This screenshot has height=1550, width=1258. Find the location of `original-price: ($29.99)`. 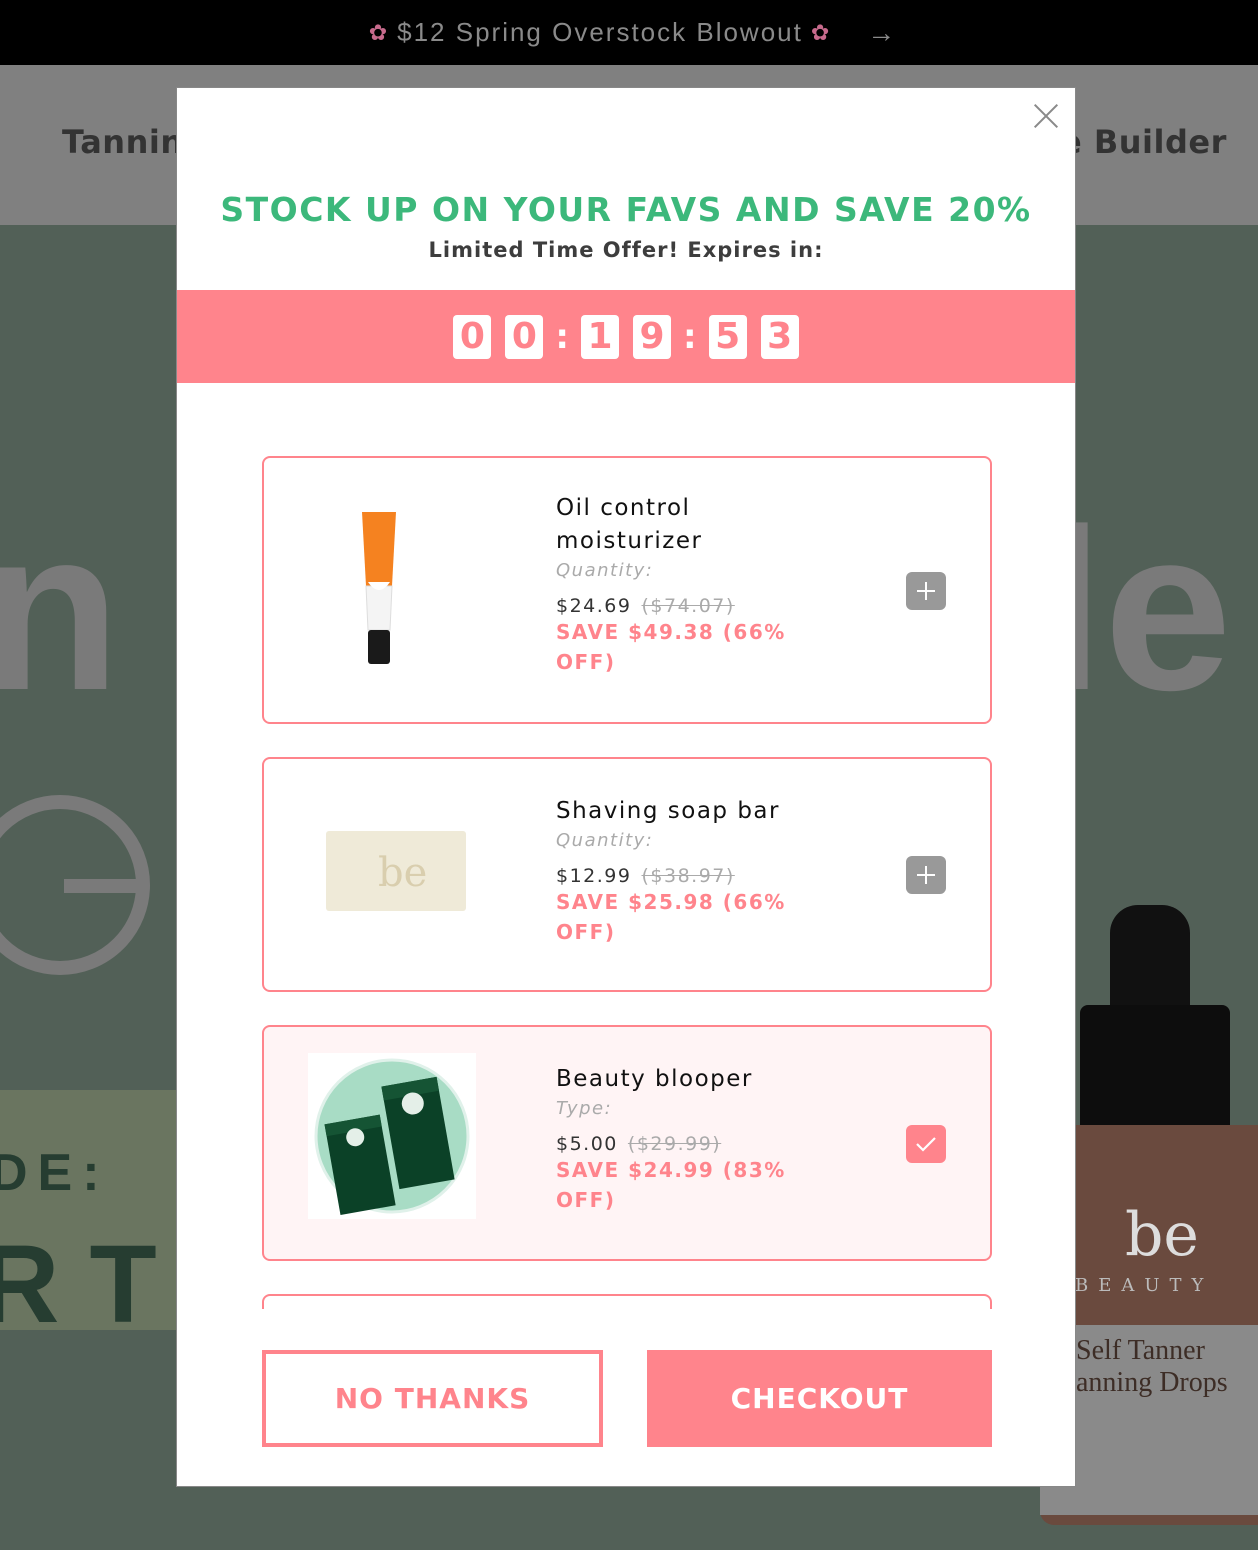

original-price: ($29.99) is located at coordinates (674, 1144).